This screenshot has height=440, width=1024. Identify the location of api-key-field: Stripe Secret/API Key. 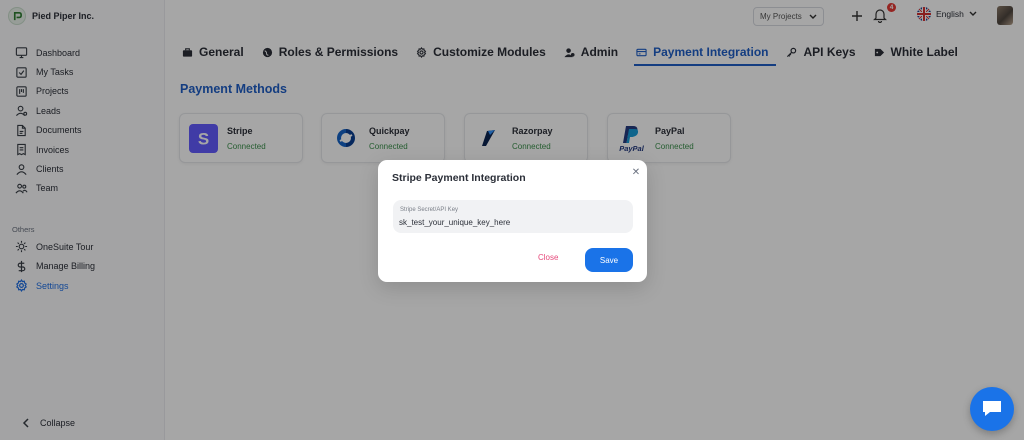
(513, 216).